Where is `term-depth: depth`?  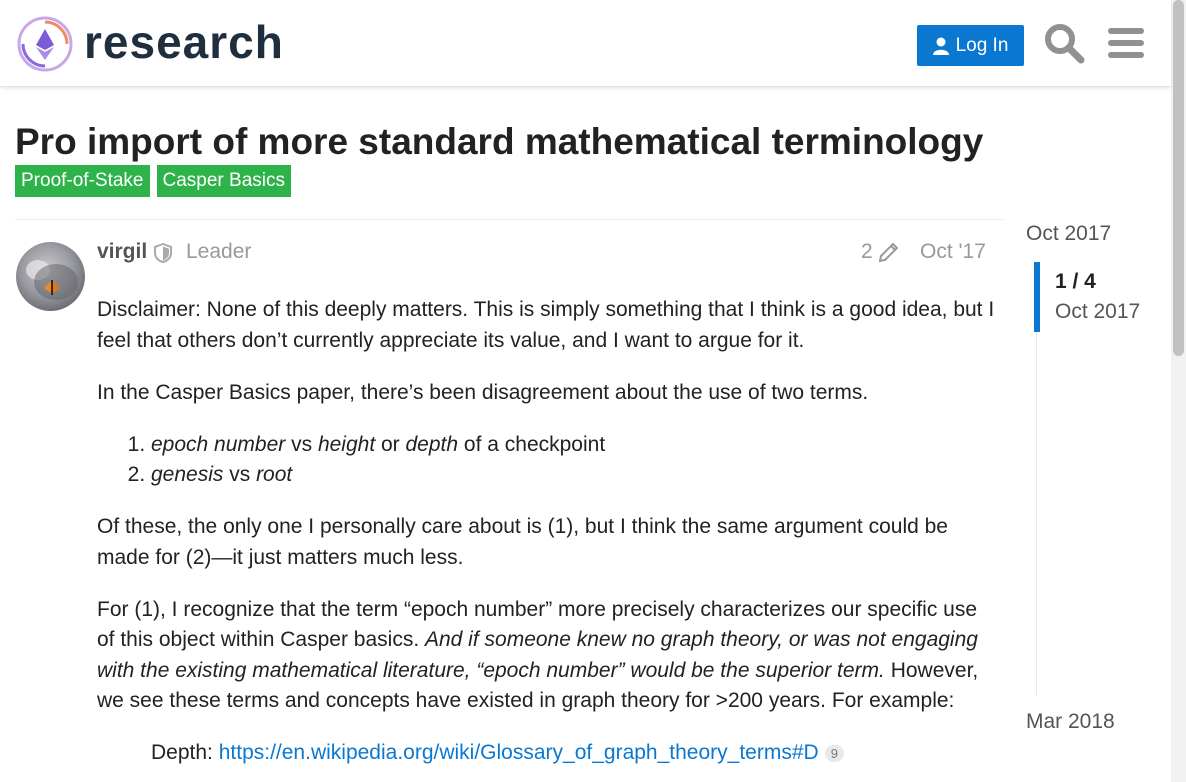 term-depth: depth is located at coordinates (432, 444).